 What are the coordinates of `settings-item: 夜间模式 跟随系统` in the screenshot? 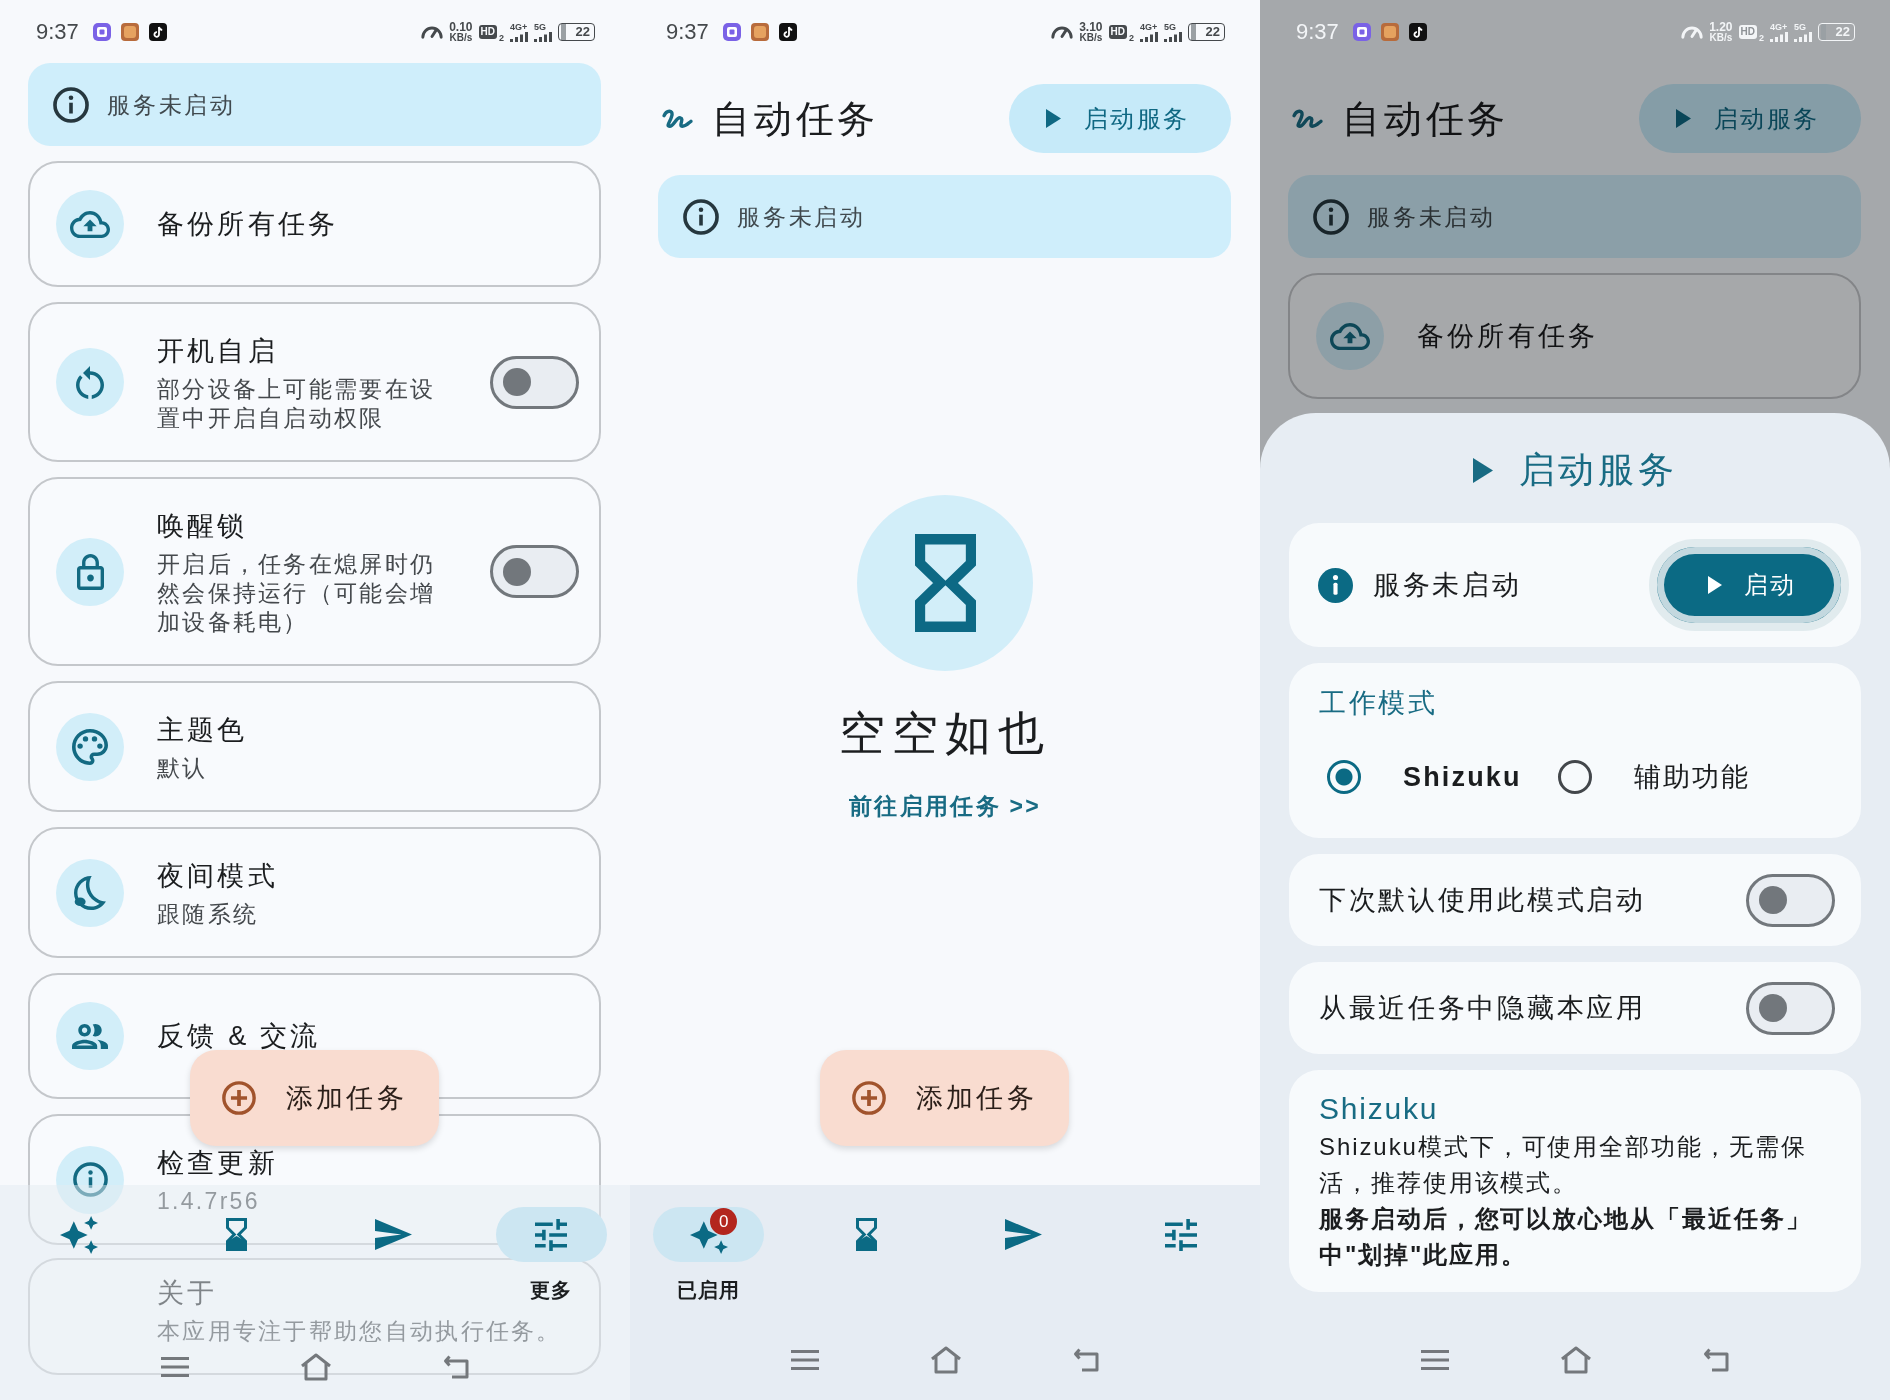 It's located at (314, 892).